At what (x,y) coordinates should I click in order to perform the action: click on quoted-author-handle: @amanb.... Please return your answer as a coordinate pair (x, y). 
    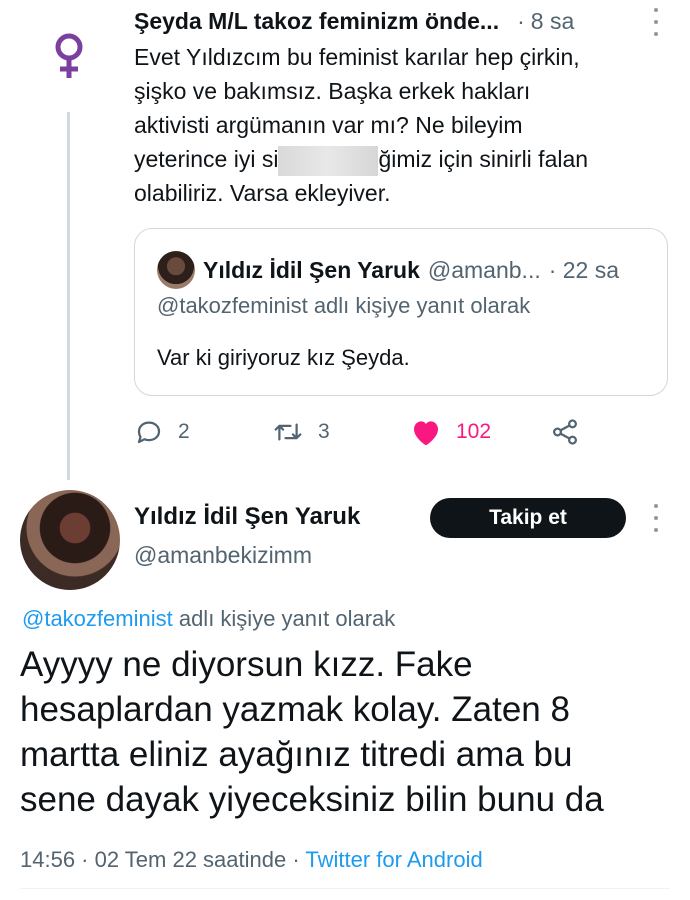
    Looking at the image, I should click on (484, 270).